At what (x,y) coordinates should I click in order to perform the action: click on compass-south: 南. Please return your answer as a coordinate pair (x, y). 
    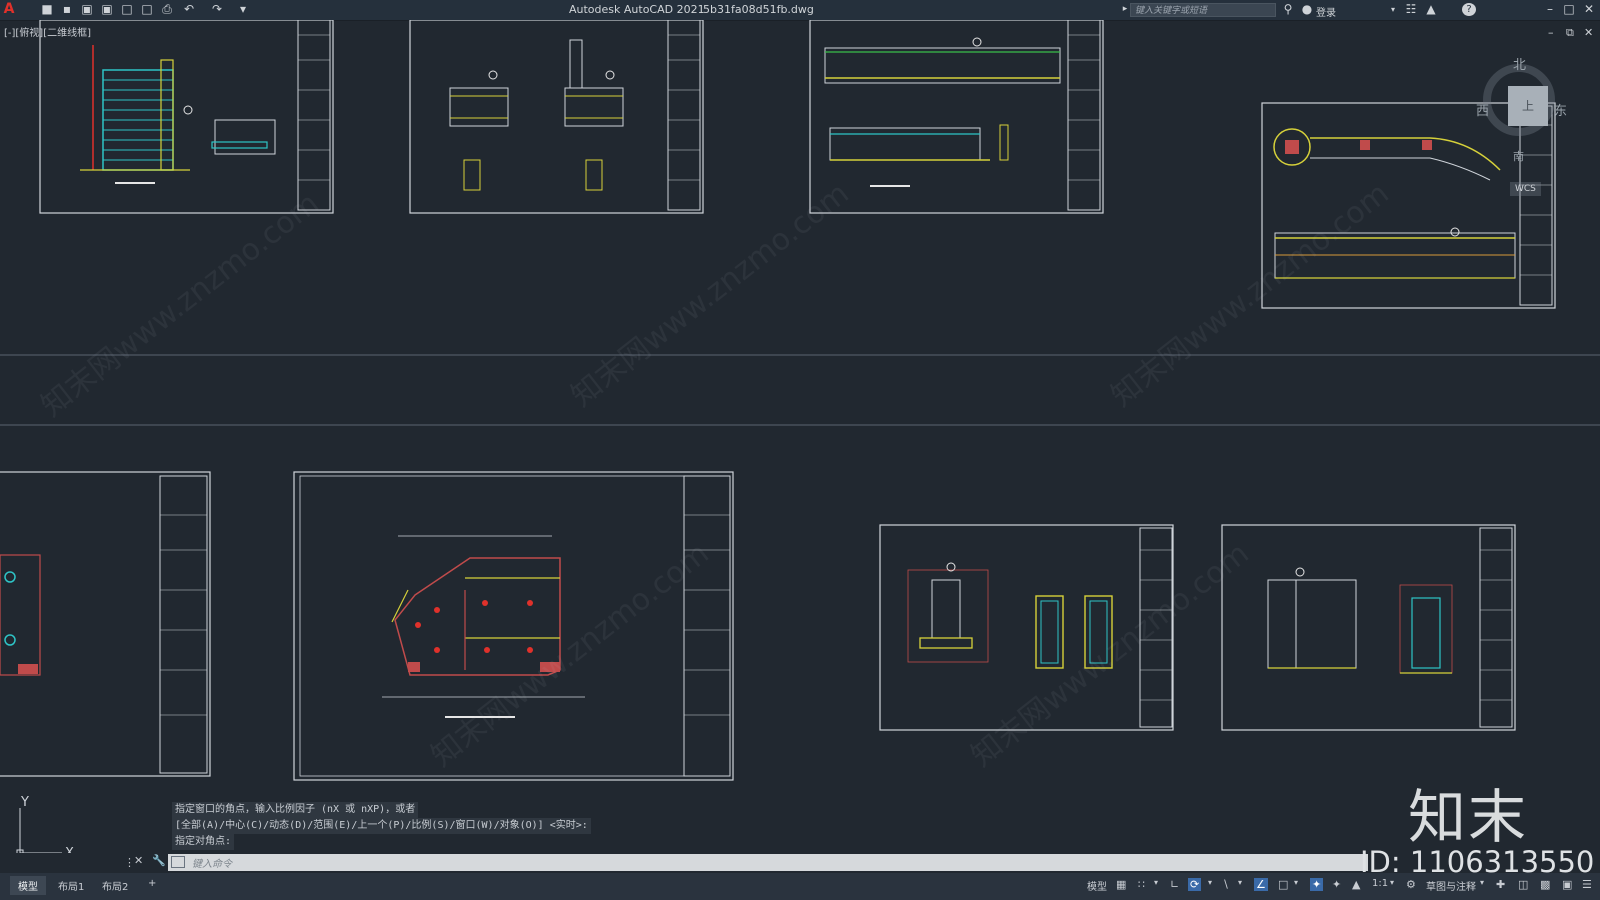
    Looking at the image, I should click on (1518, 156).